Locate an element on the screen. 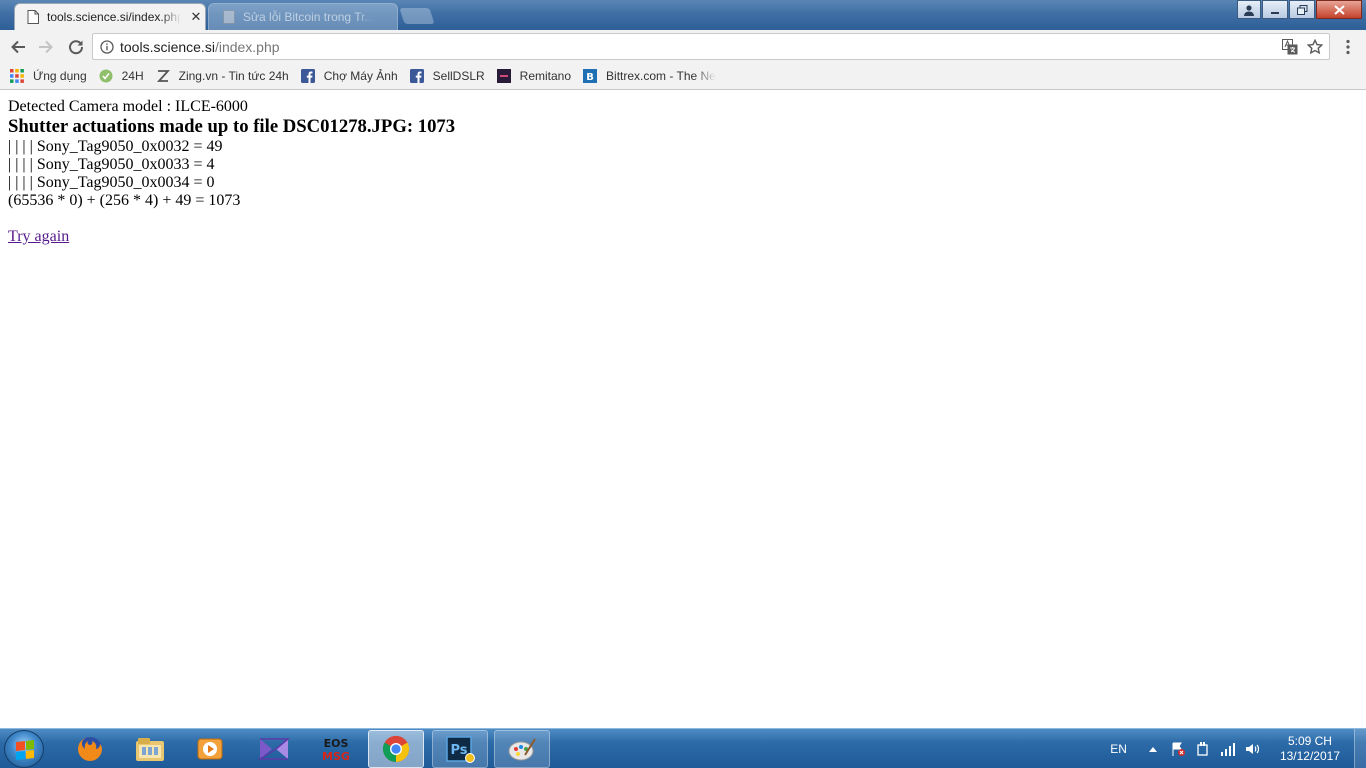 This screenshot has width=1366, height=768. restore-button is located at coordinates (1302, 9).